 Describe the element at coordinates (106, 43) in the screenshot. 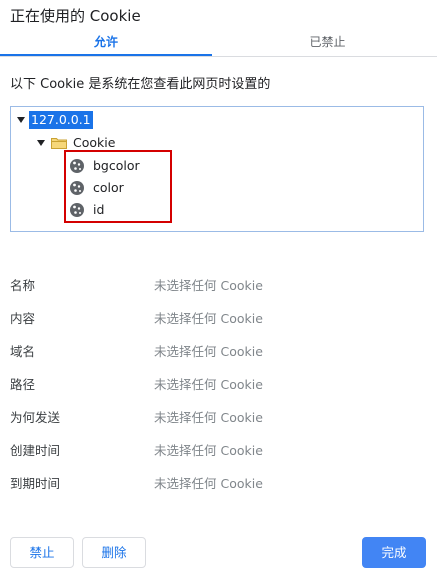

I see `tab-allowed: 允许` at that location.